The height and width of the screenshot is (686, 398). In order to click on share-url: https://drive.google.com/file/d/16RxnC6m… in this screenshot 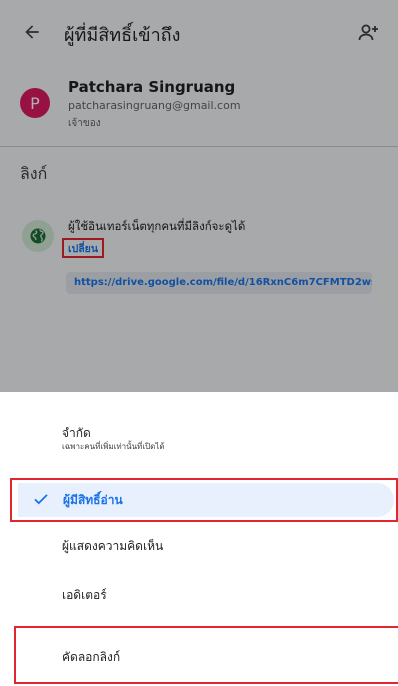, I will do `click(219, 283)`.